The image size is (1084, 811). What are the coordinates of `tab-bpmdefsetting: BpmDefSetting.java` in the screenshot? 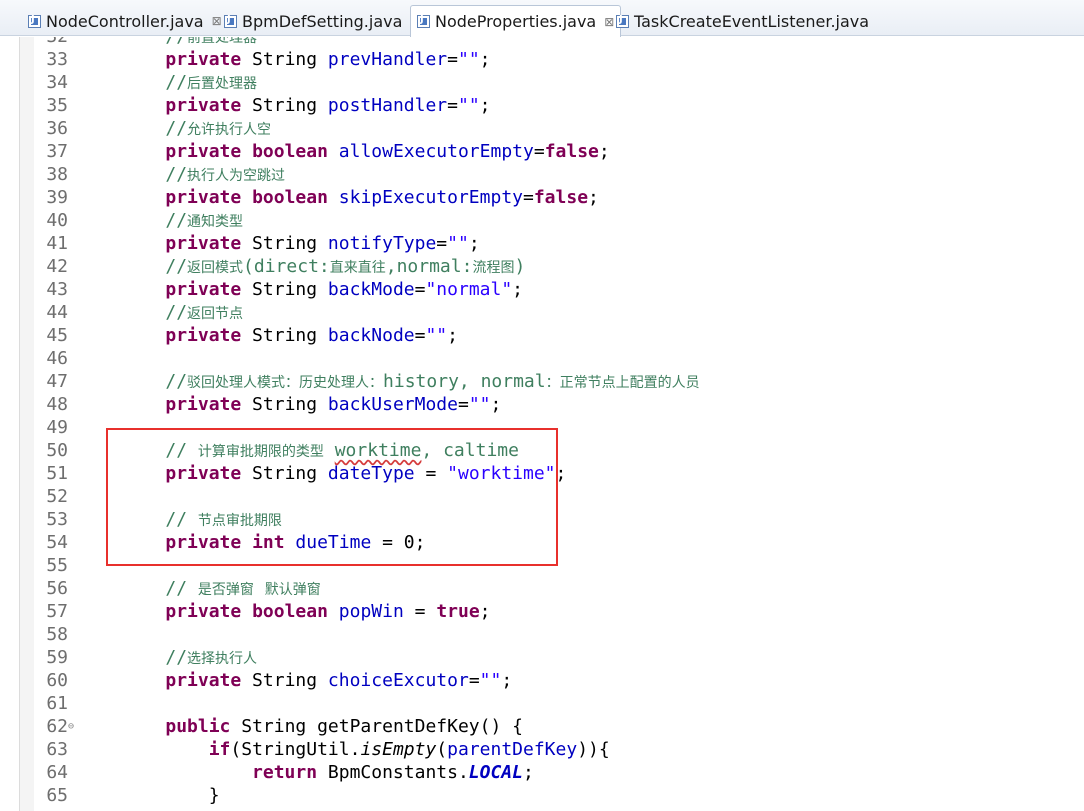 It's located at (313, 21).